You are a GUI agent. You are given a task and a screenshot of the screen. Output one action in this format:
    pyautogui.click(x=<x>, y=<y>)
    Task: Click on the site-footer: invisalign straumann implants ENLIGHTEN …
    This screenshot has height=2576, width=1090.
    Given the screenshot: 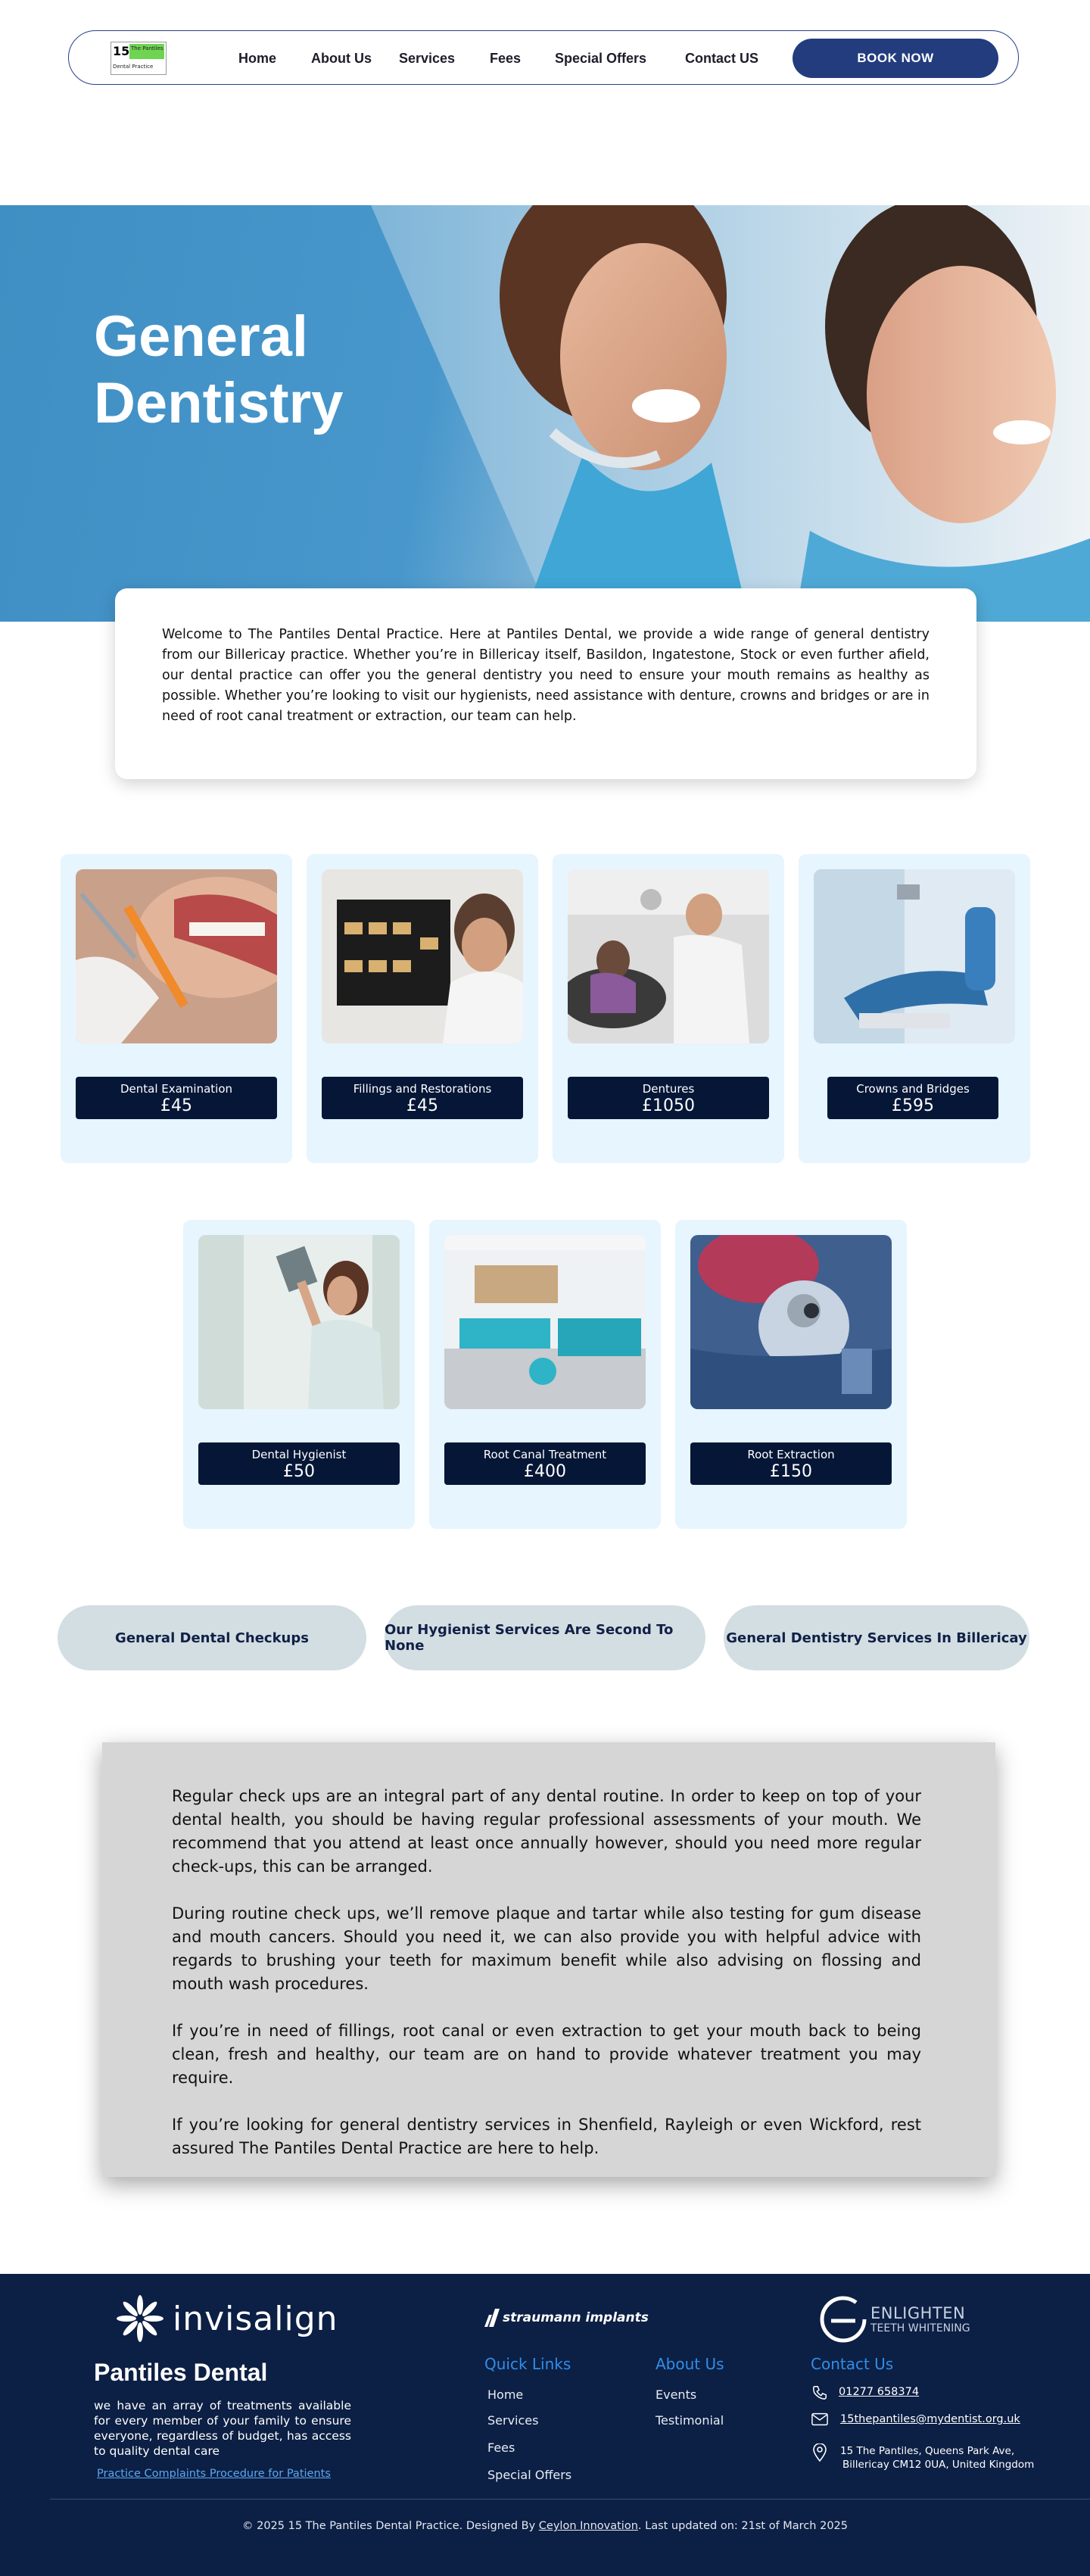 What is the action you would take?
    pyautogui.click(x=545, y=2425)
    